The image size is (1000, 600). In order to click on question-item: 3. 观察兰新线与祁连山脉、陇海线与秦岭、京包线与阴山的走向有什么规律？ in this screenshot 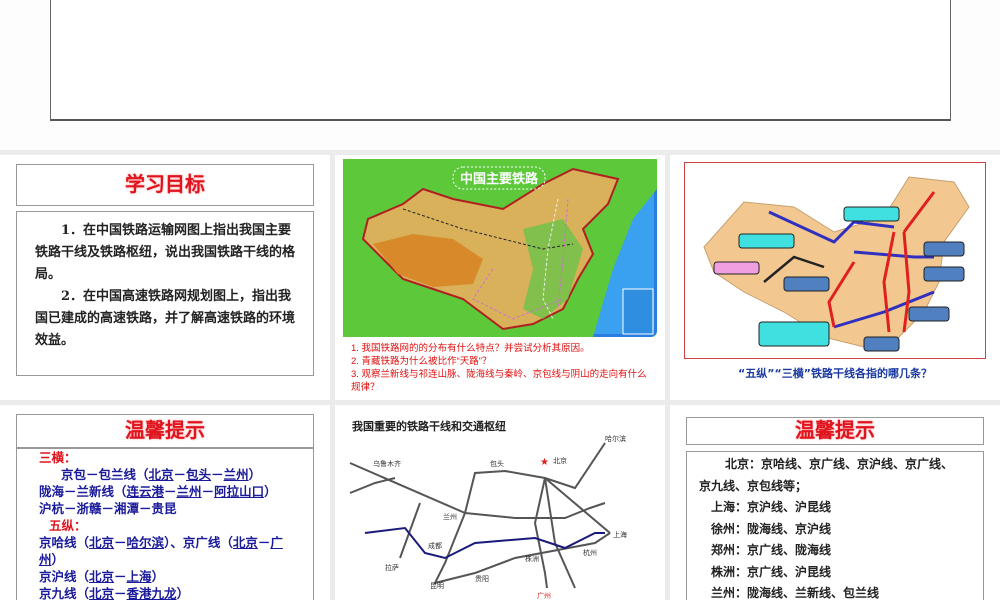, I will do `click(499, 381)`.